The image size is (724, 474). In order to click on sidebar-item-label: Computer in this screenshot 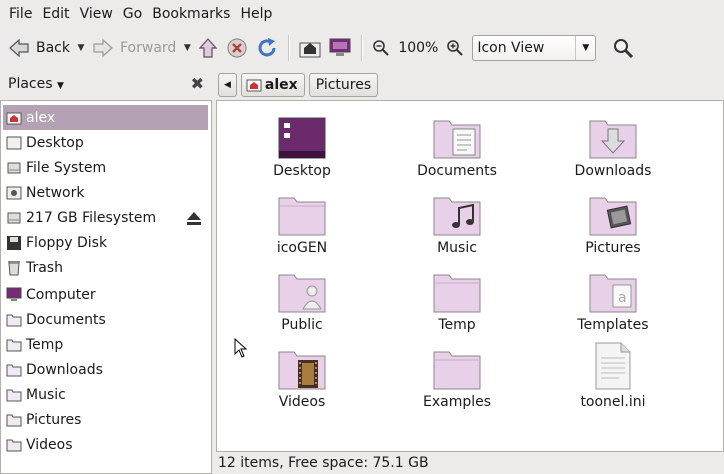, I will do `click(61, 294)`.